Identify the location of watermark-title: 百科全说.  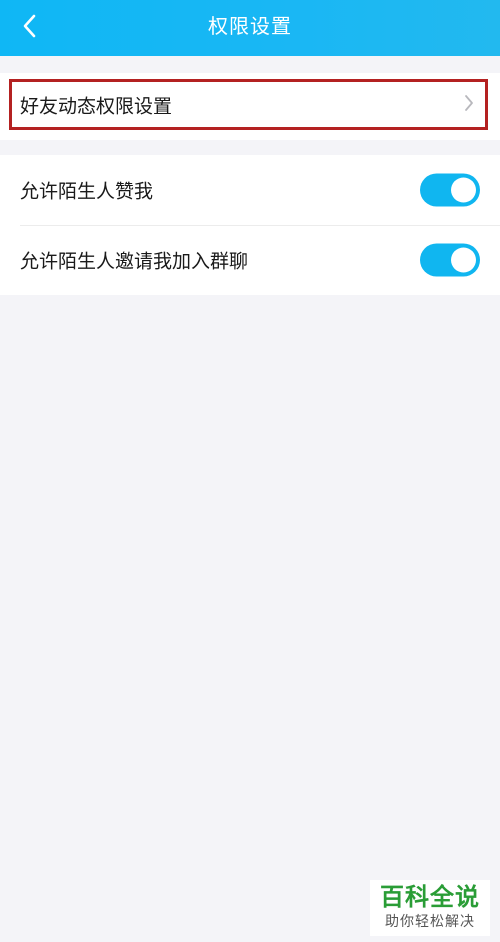
(430, 897).